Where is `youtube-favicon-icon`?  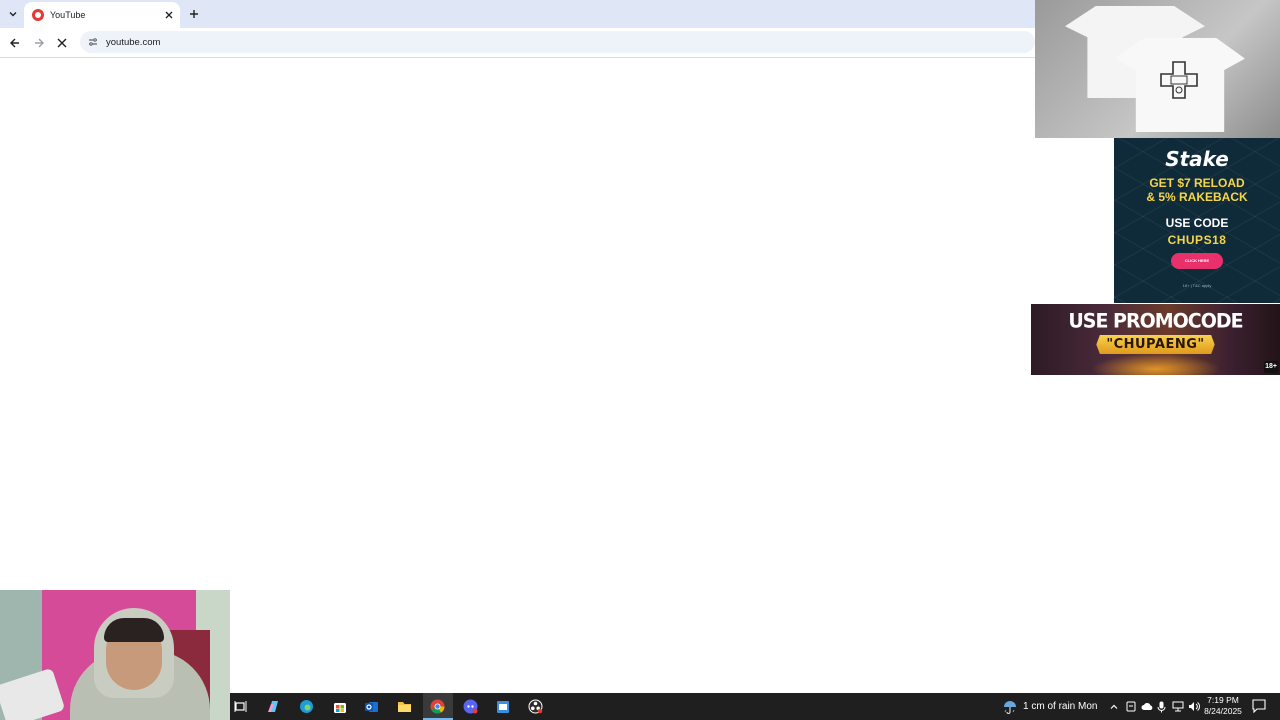 youtube-favicon-icon is located at coordinates (38, 15).